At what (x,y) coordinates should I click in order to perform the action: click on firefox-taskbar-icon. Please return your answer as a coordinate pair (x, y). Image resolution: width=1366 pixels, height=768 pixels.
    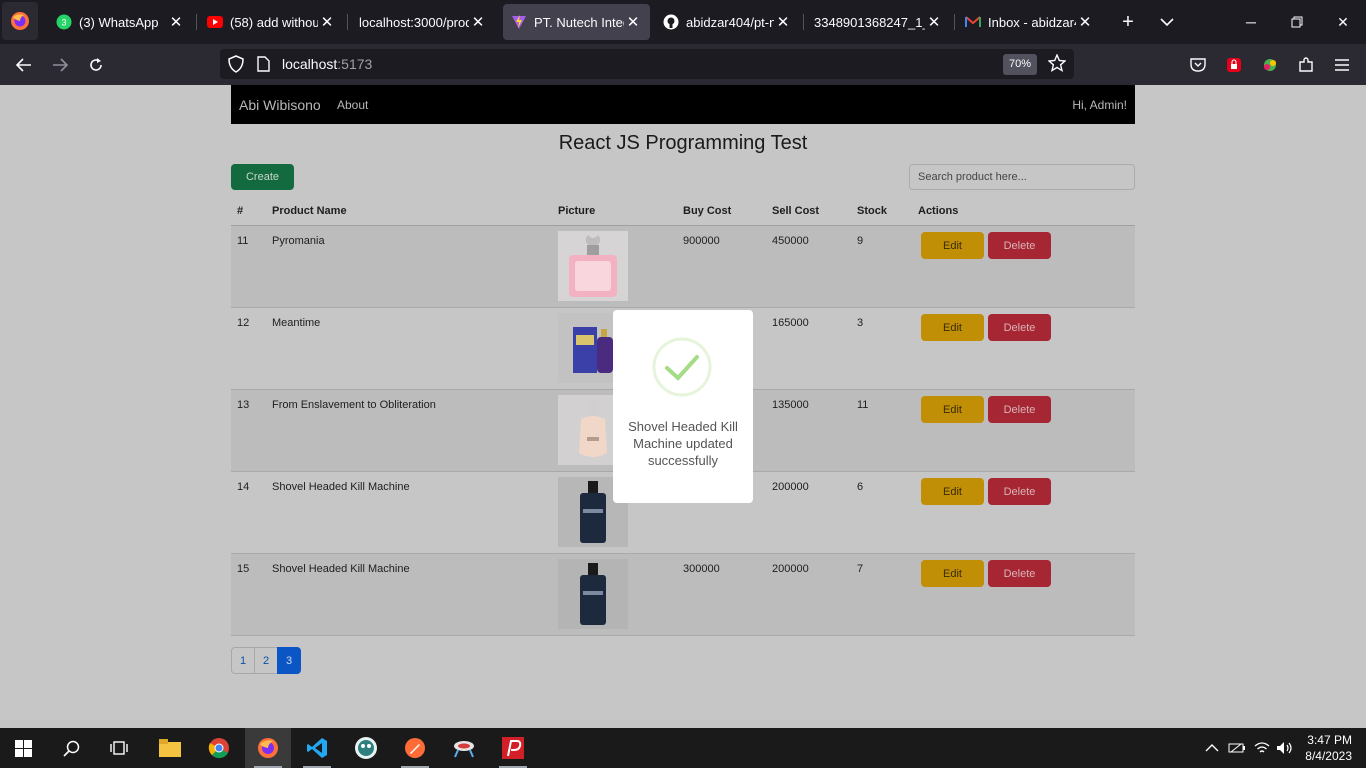
    Looking at the image, I should click on (268, 748).